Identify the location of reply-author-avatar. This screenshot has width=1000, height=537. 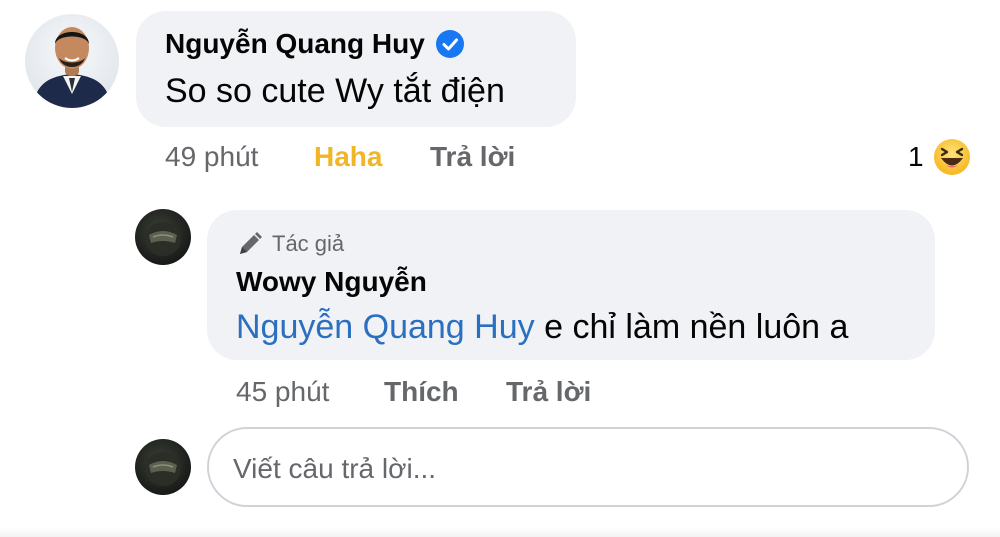
(163, 237).